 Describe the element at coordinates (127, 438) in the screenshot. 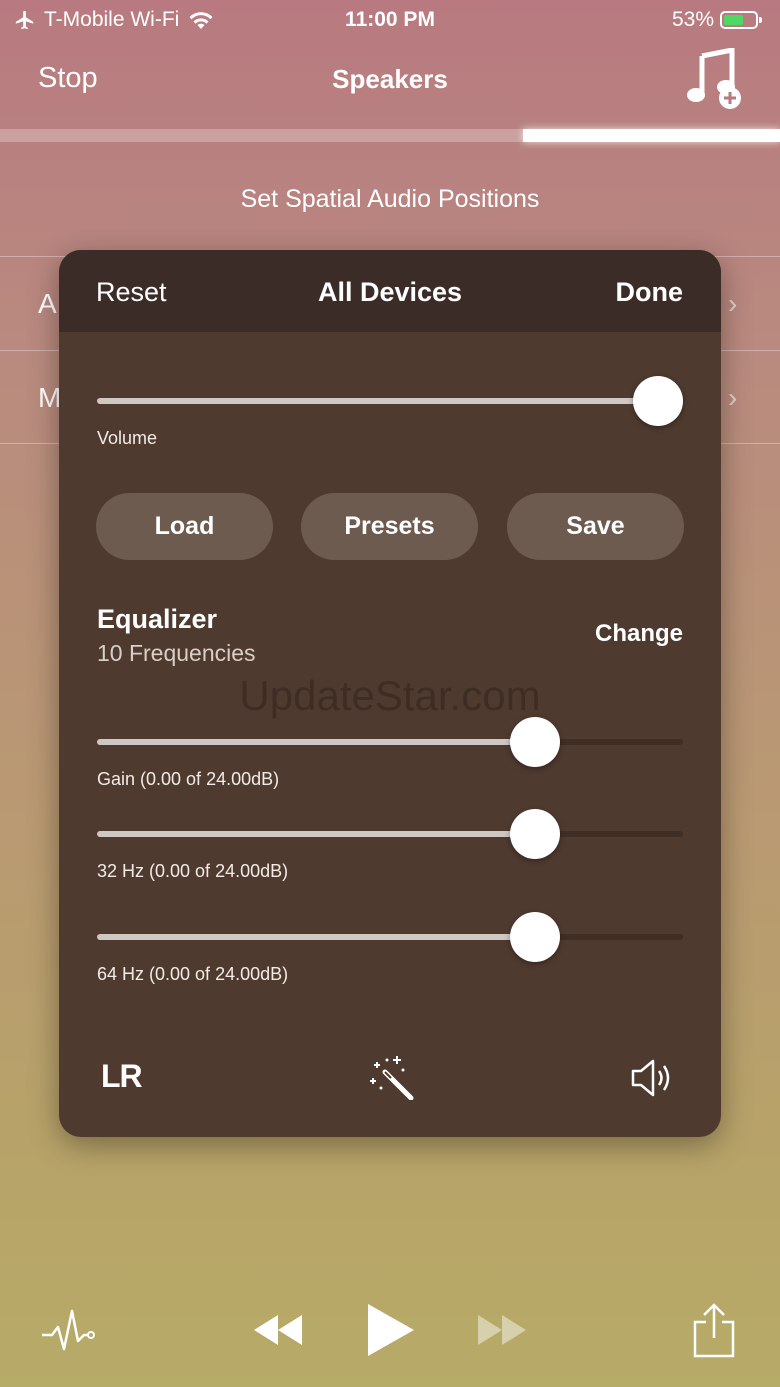

I see `volume-label: Volume` at that location.